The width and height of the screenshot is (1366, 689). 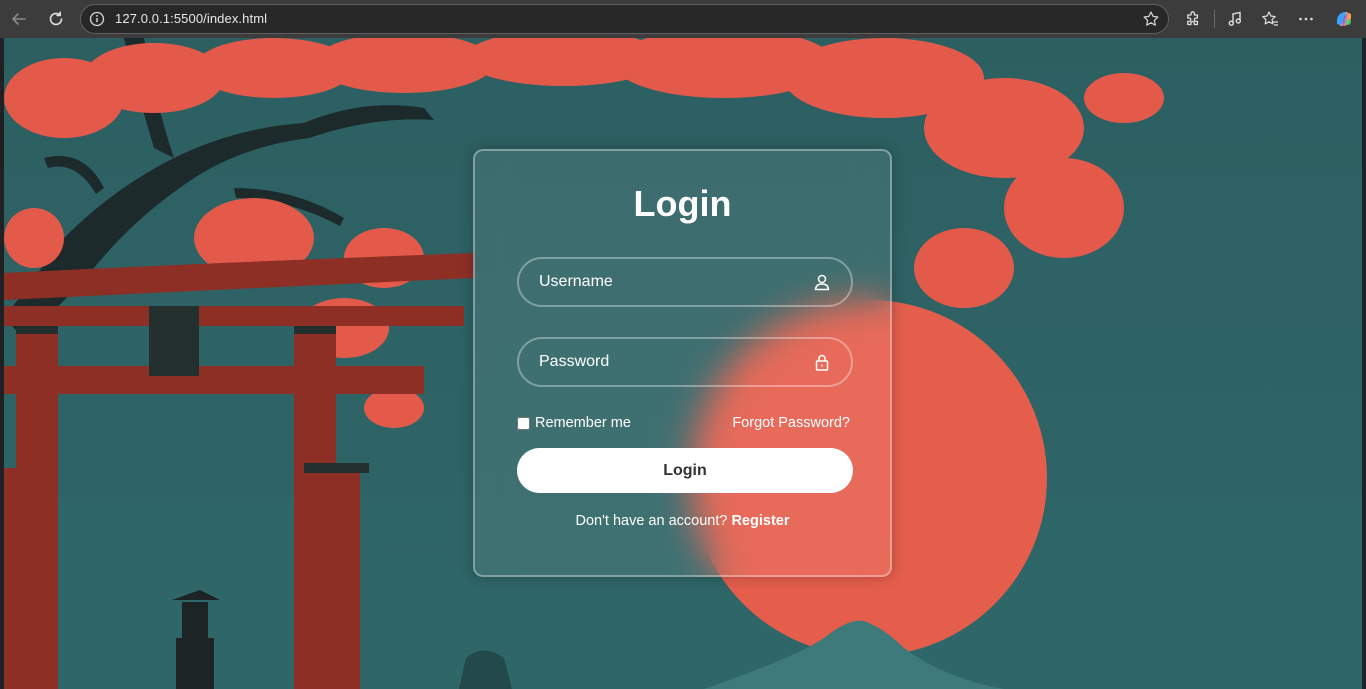 What do you see at coordinates (1151, 19) in the screenshot?
I see `bookmark-star-icon` at bounding box center [1151, 19].